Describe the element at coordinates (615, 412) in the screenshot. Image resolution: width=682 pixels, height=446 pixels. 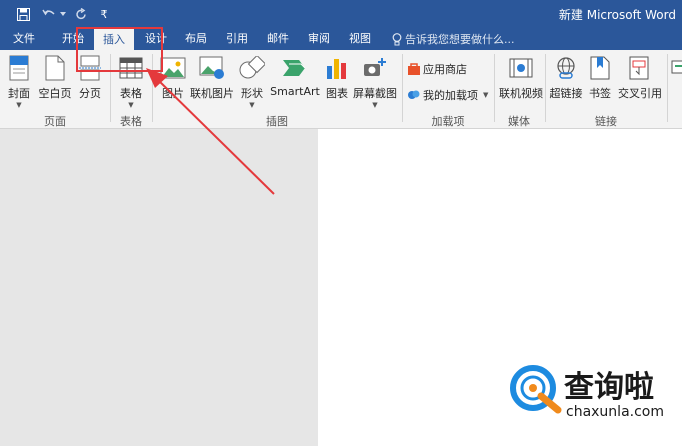
I see `watermark-url: chaxunla.com` at that location.